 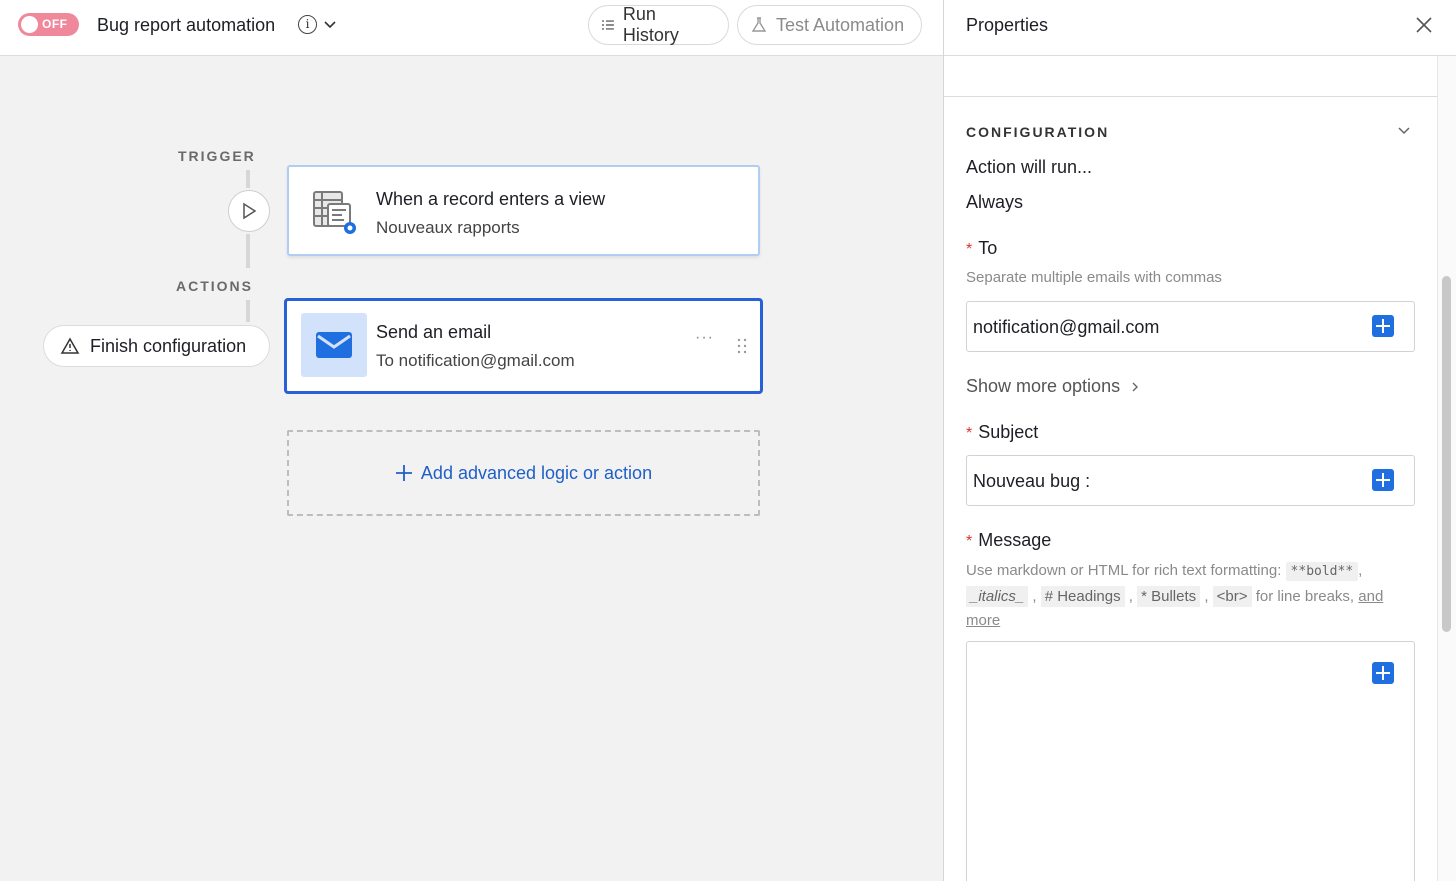 I want to click on run-history-label: Run History, so click(x=650, y=24).